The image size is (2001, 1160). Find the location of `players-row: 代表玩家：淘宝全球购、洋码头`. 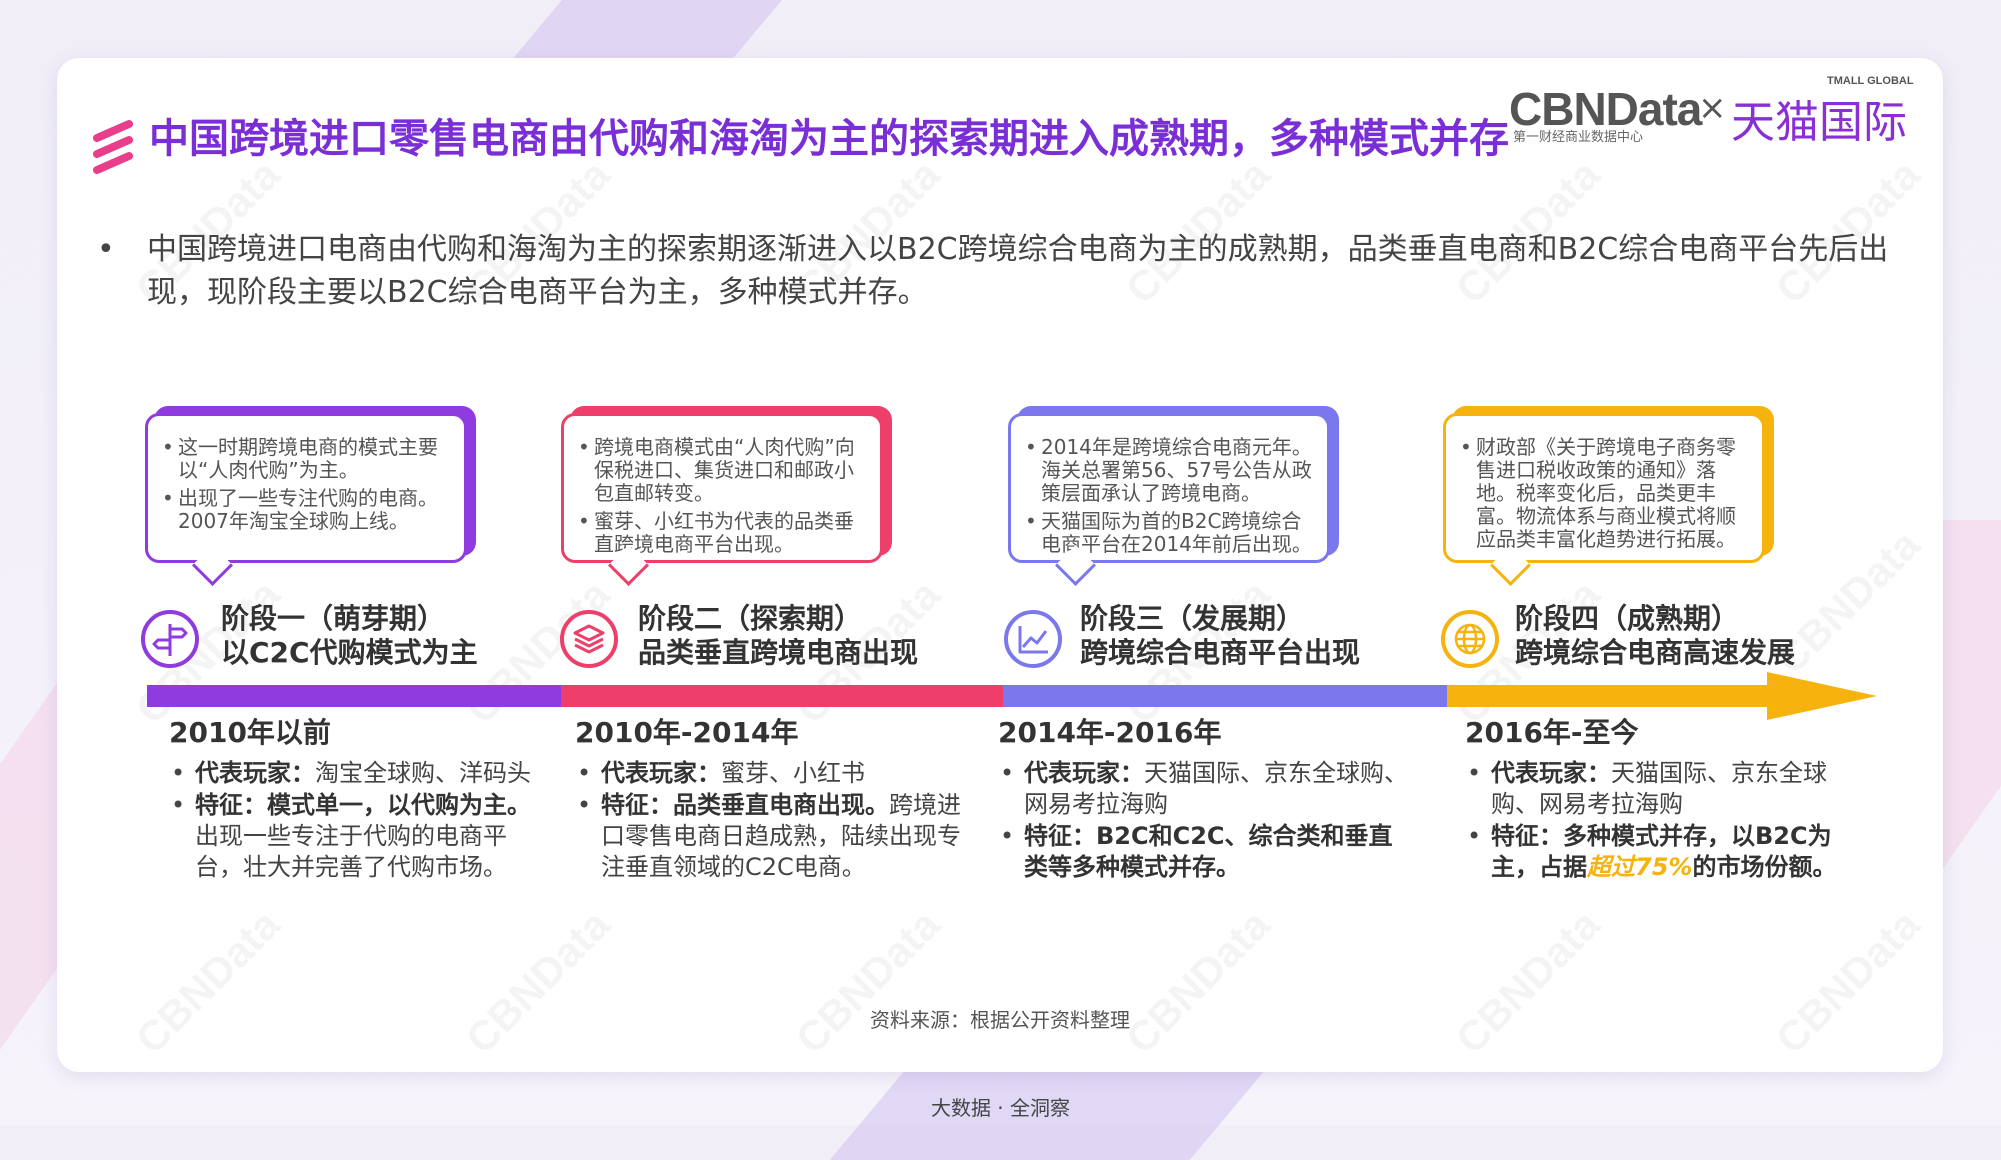

players-row: 代表玩家：淘宝全球购、洋码头 is located at coordinates (359, 773).